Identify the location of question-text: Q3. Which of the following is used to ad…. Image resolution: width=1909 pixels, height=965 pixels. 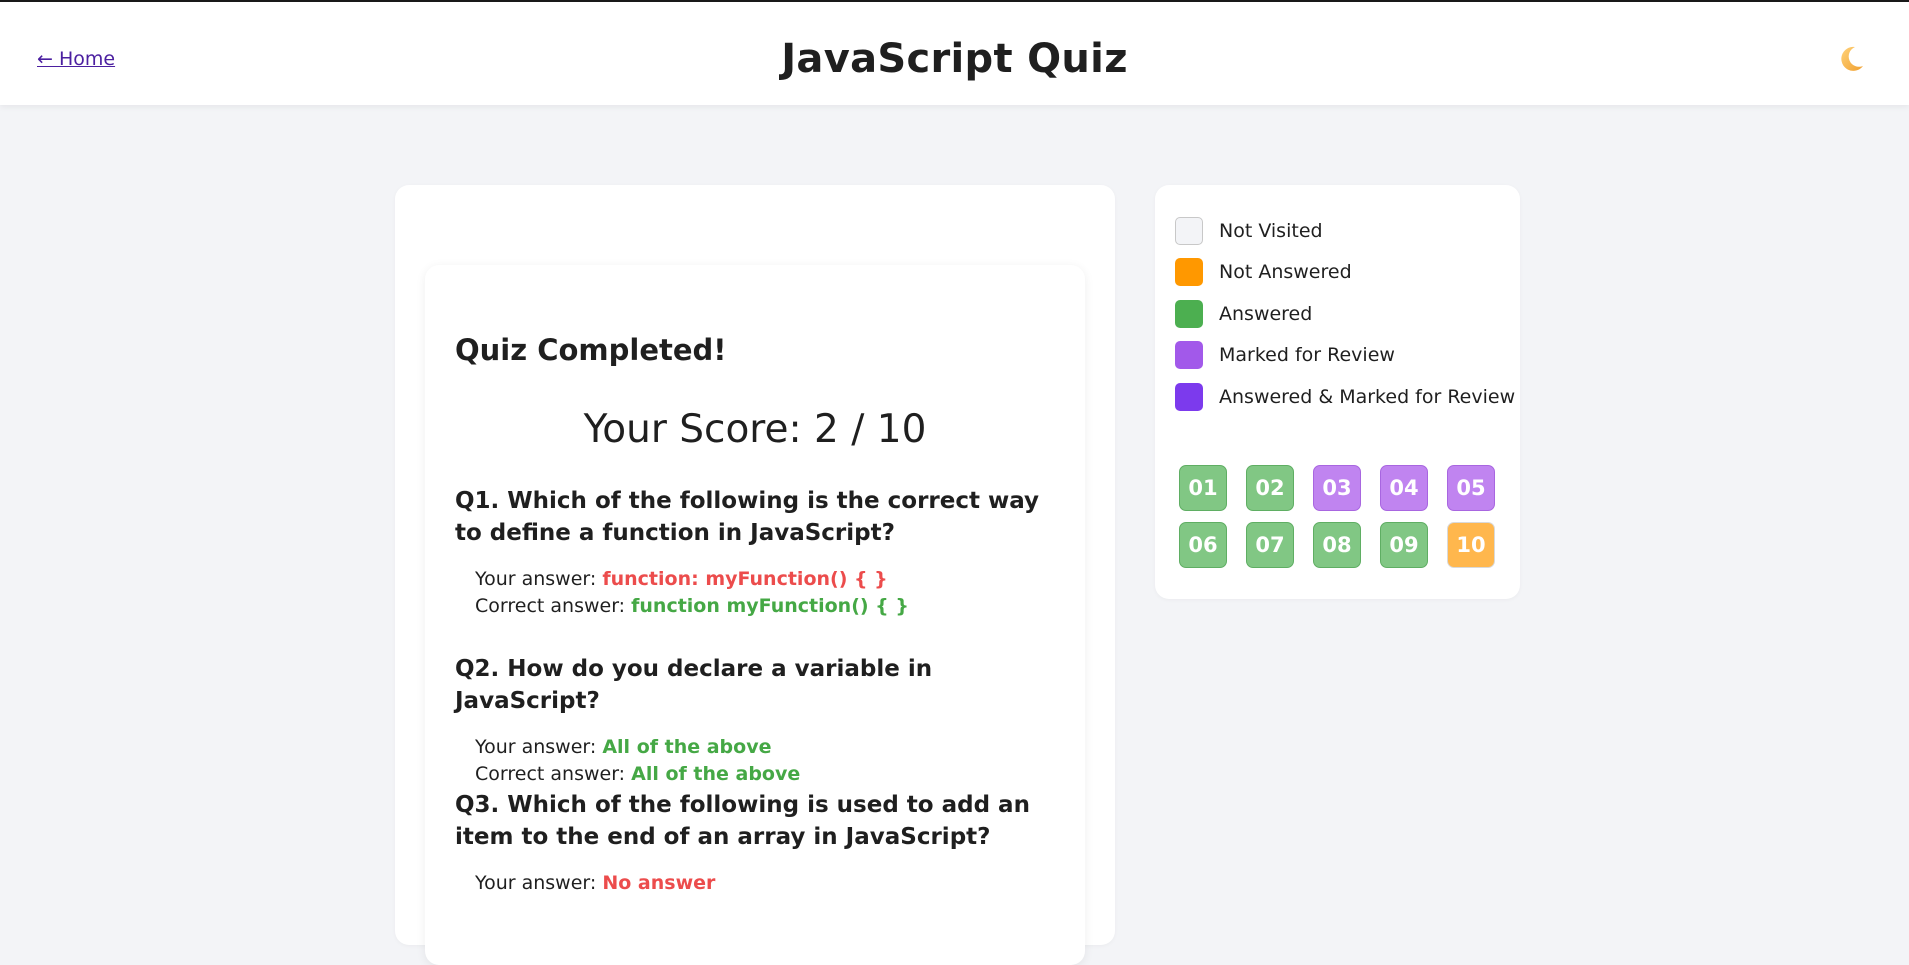
(742, 821).